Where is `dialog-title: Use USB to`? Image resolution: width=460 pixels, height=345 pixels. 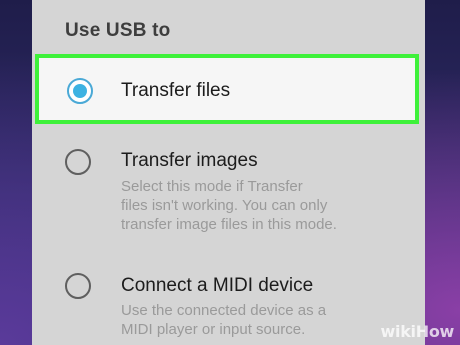 dialog-title: Use USB to is located at coordinates (118, 30).